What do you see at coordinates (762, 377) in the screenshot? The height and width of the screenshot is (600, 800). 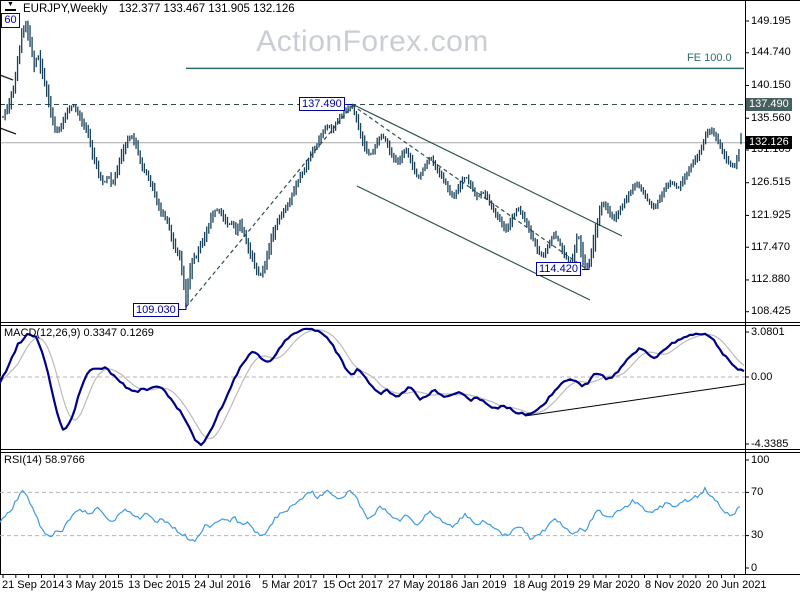 I see `macd-axis-label: 0.00` at bounding box center [762, 377].